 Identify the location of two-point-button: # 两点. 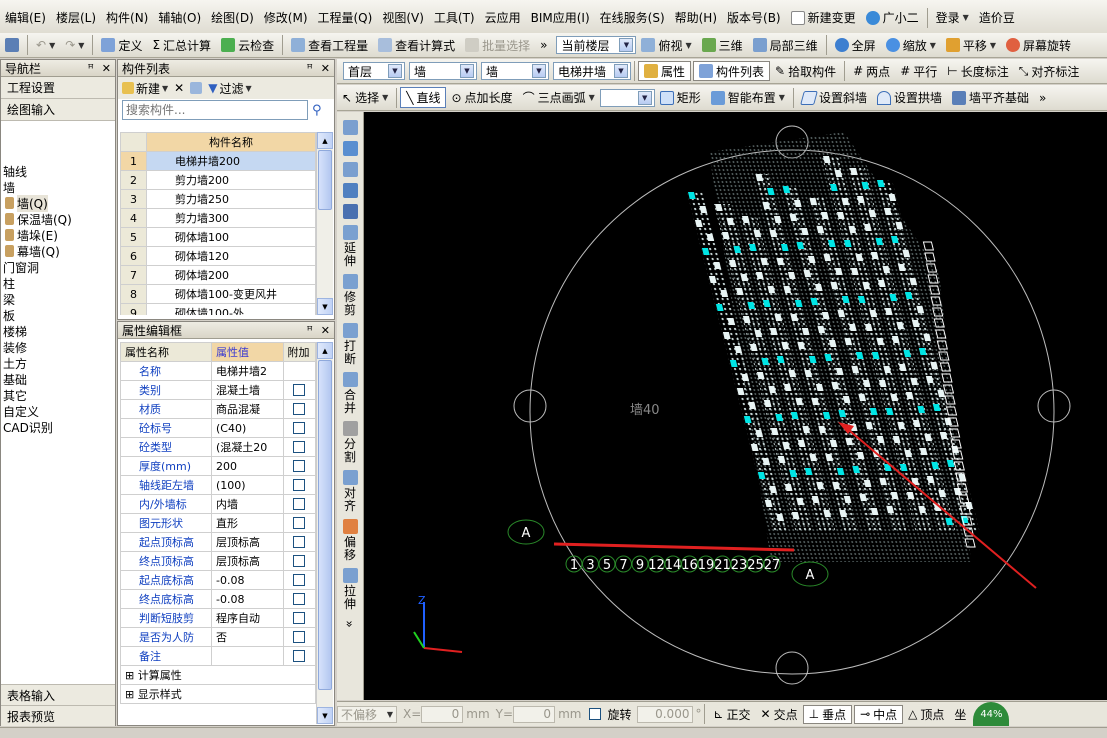
(871, 71).